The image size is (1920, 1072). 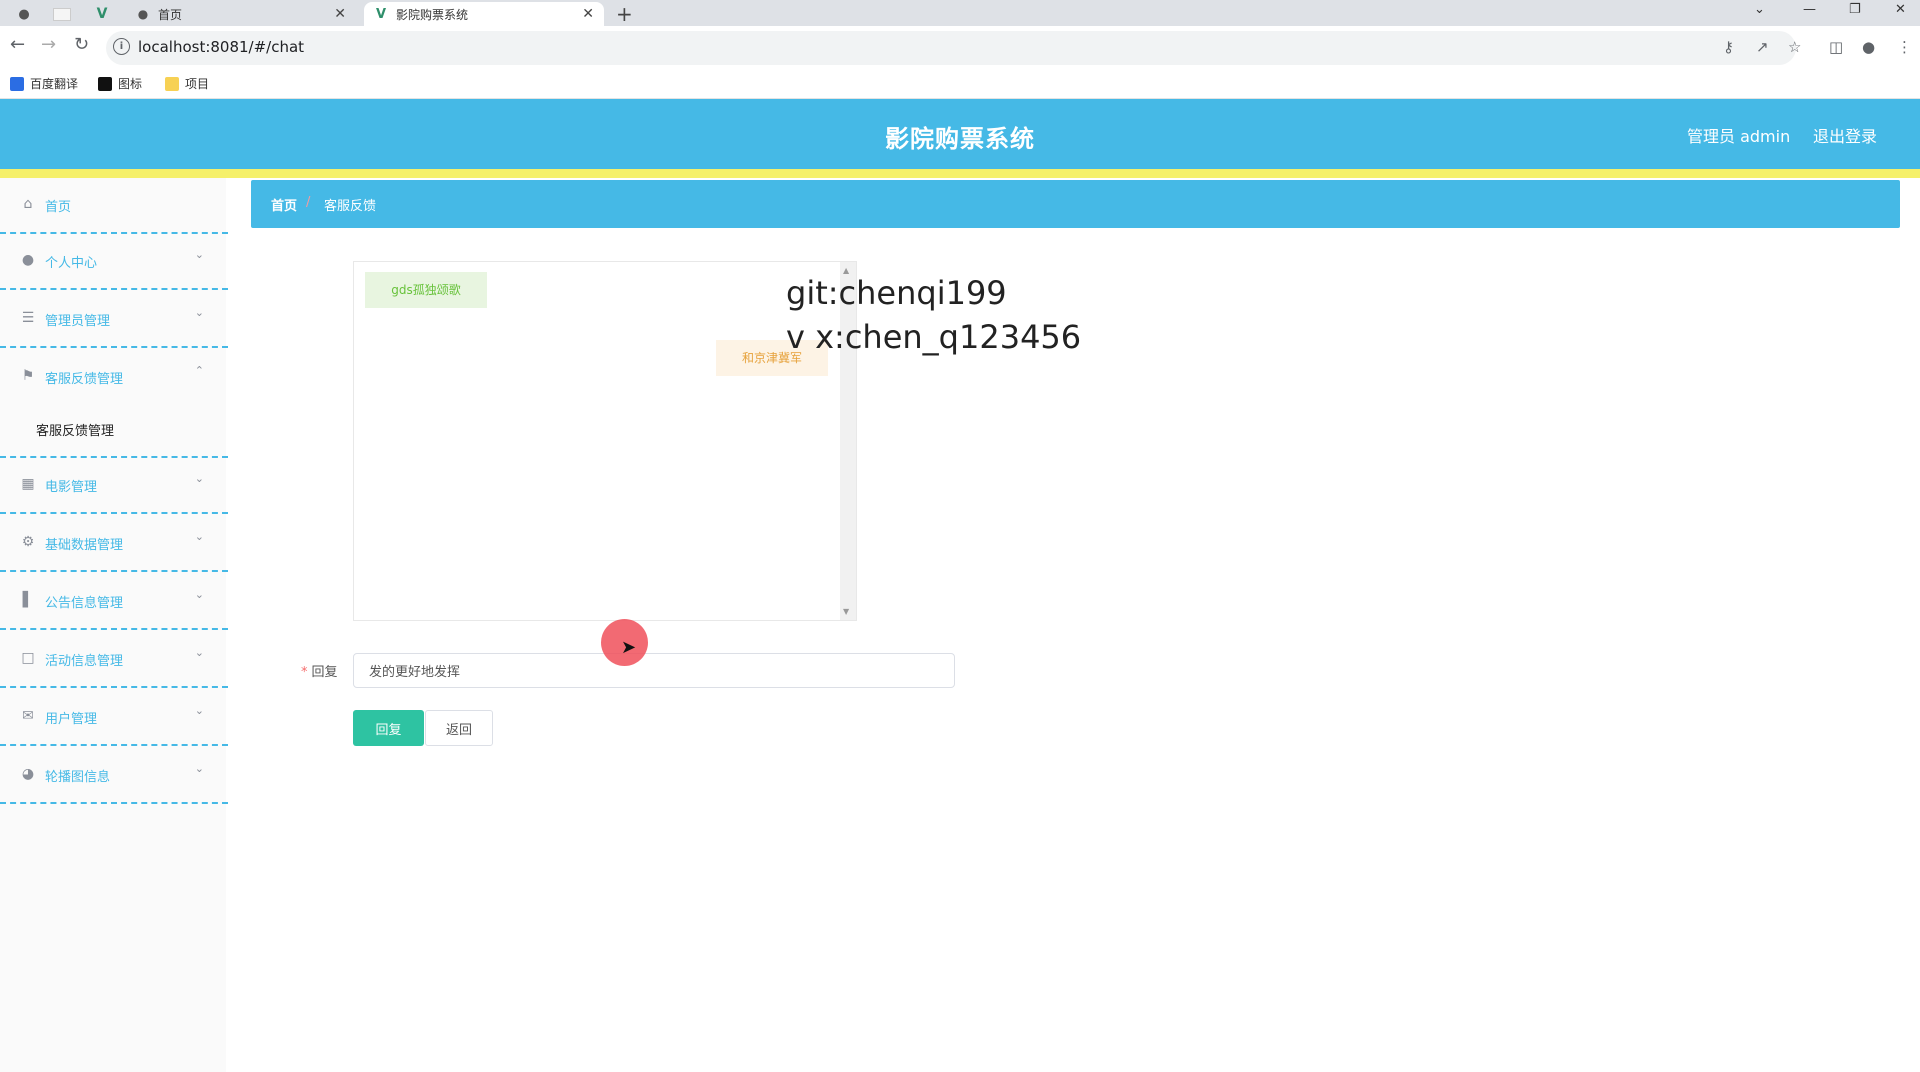 I want to click on browser-tabstrip: ● V ● 首页 ✕ V 影院购票系统 ✕ + ⌄ — ❐ ✕, so click(x=960, y=13).